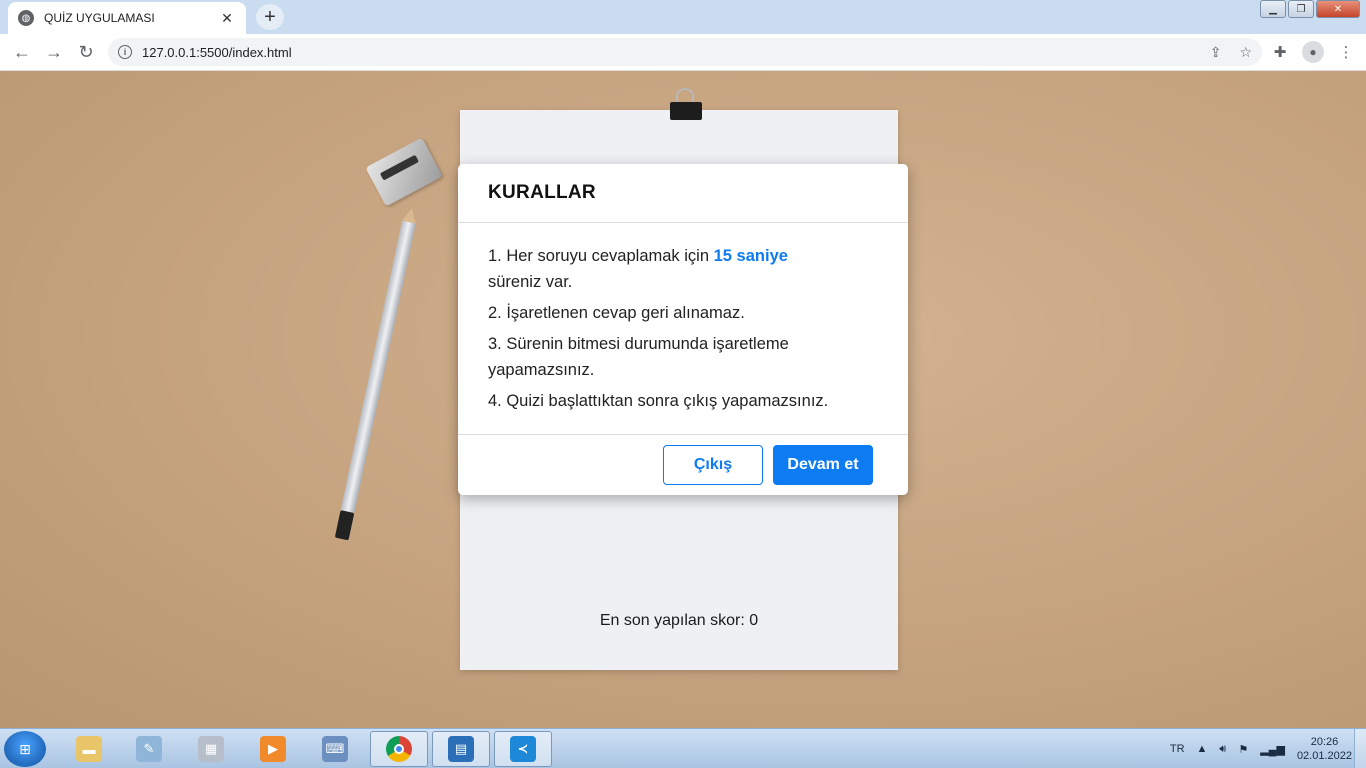 The width and height of the screenshot is (1366, 768). What do you see at coordinates (679, 620) in the screenshot?
I see `last-score-text: En son yapılan skor: 0` at bounding box center [679, 620].